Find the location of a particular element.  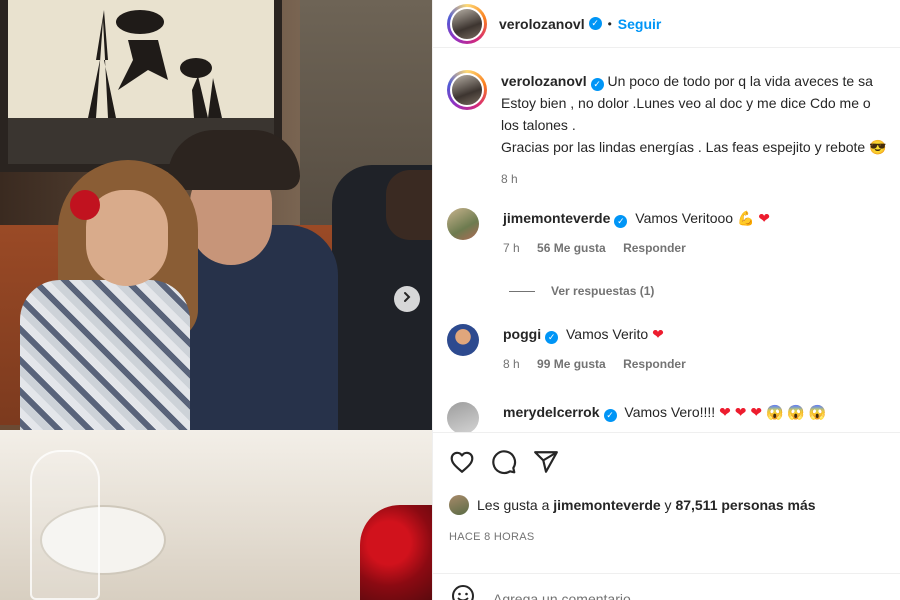

caption-time: 8 h is located at coordinates (509, 179).